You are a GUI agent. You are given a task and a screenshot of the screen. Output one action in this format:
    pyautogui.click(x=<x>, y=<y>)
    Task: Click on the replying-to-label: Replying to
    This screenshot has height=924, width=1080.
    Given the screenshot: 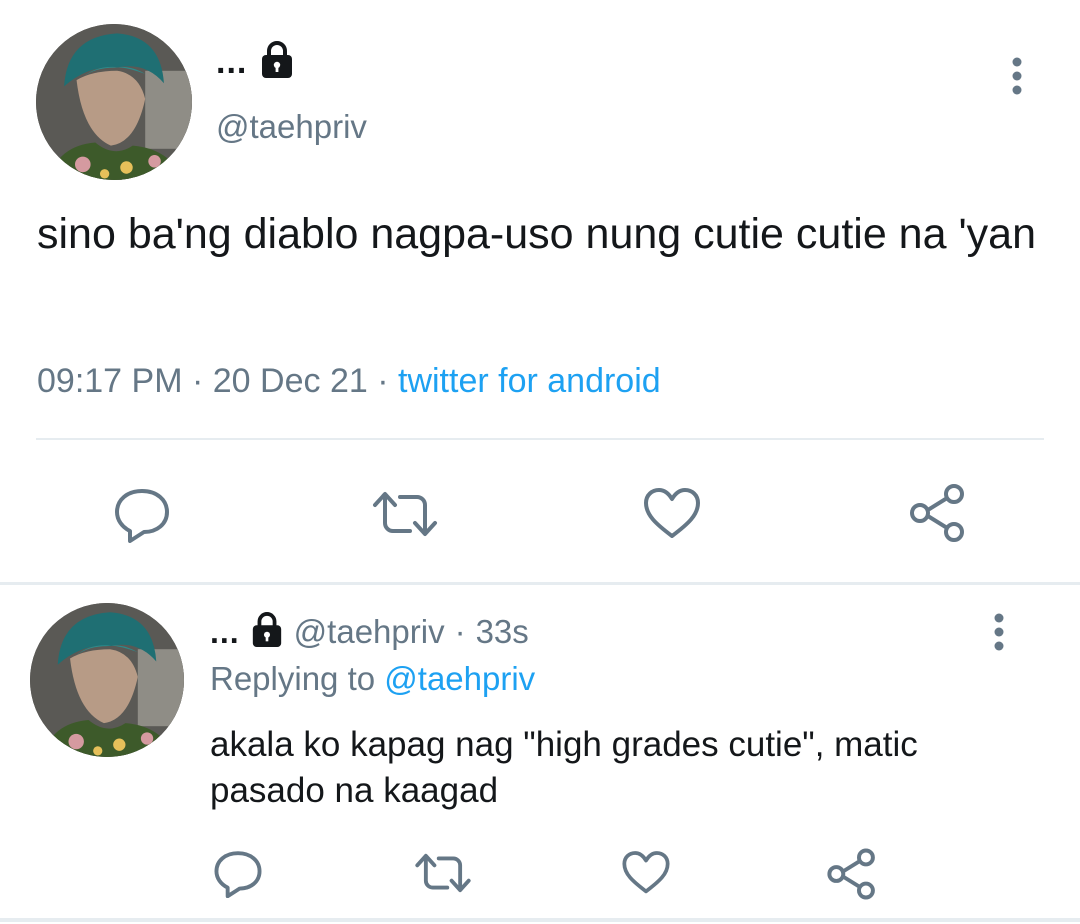 What is the action you would take?
    pyautogui.click(x=293, y=678)
    